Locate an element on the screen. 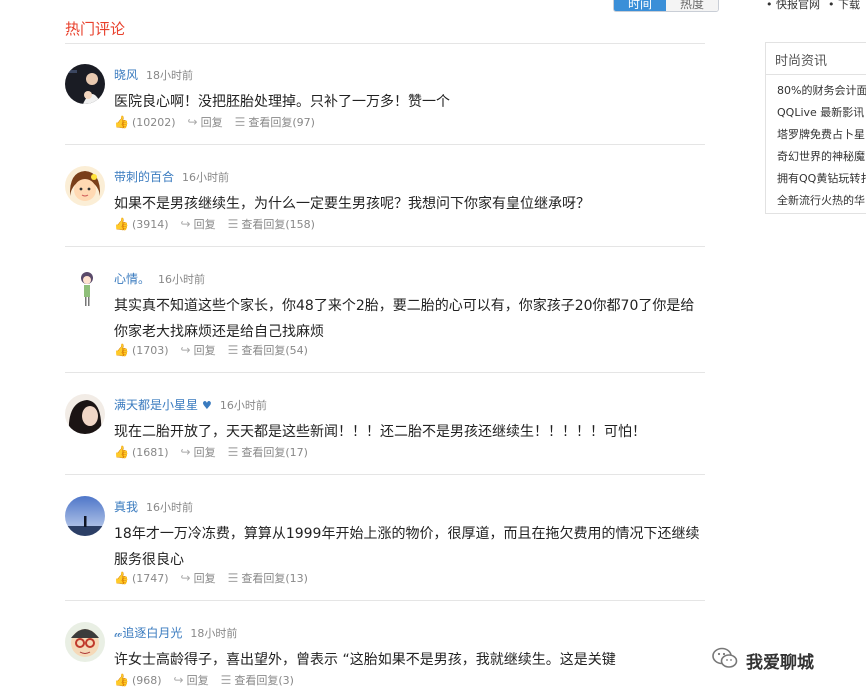 The image size is (866, 700). like-button: 👍 (3914) is located at coordinates (141, 224).